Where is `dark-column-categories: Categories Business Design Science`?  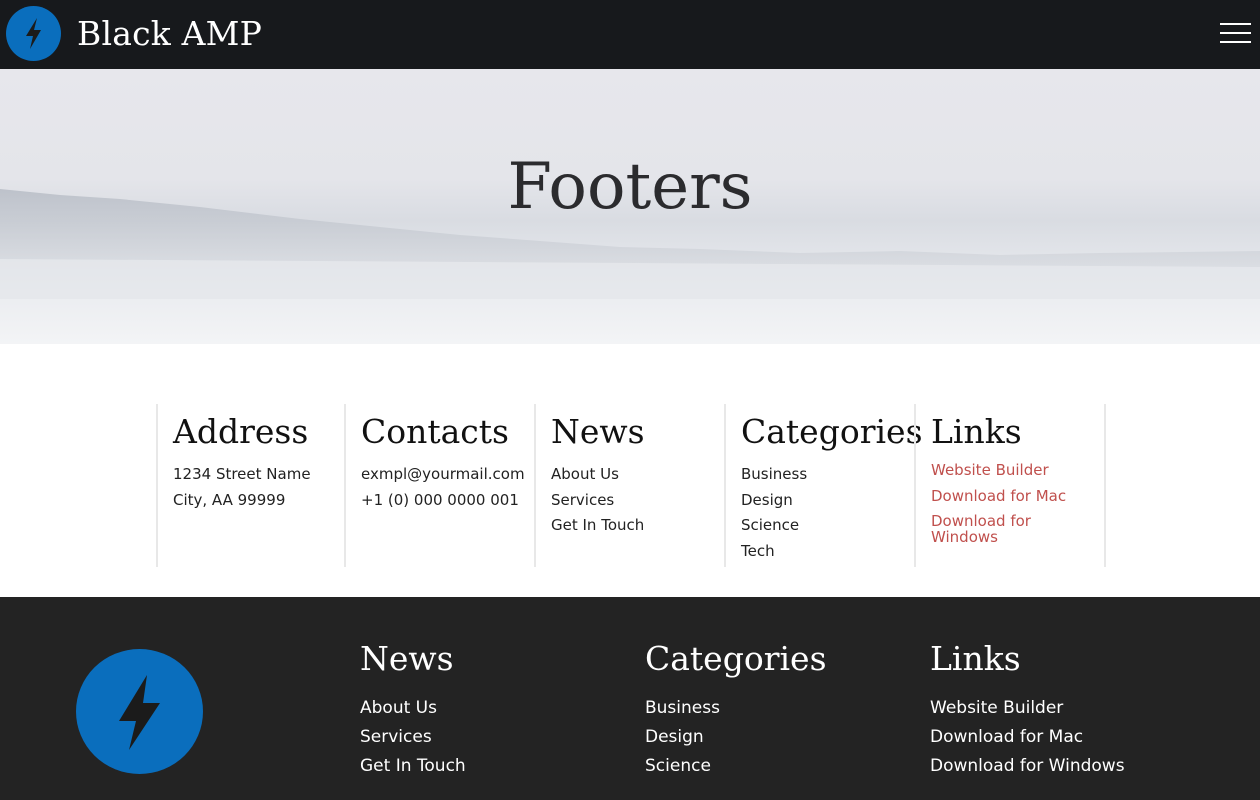
dark-column-categories: Categories Business Design Science is located at coordinates (736, 659).